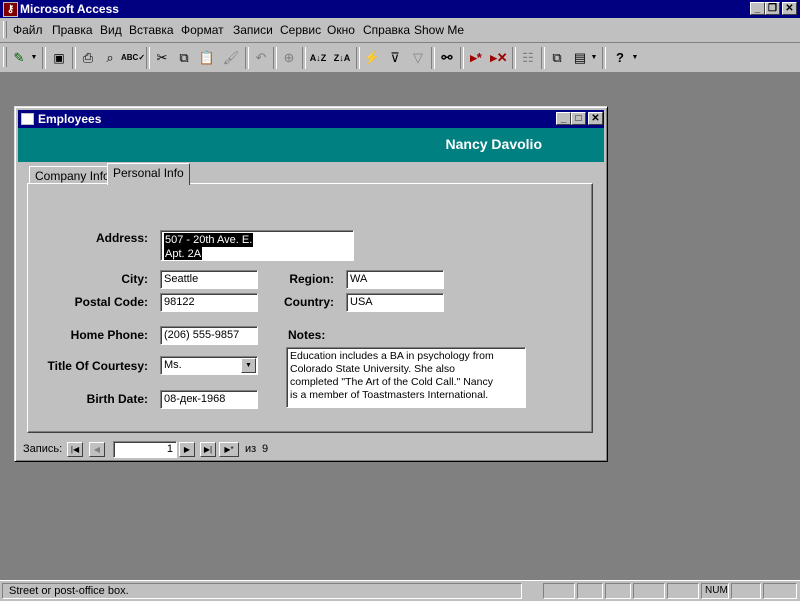  Describe the element at coordinates (27, 119) in the screenshot. I see `form-icon` at that location.